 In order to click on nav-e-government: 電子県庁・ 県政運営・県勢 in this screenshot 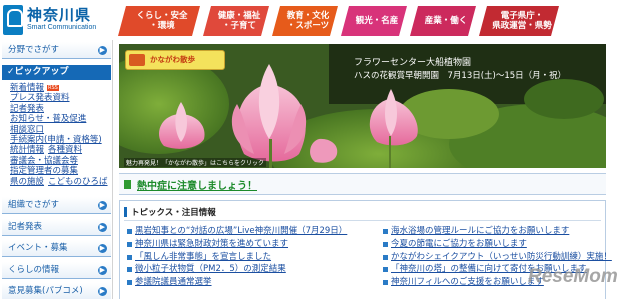, I will do `click(519, 21)`.